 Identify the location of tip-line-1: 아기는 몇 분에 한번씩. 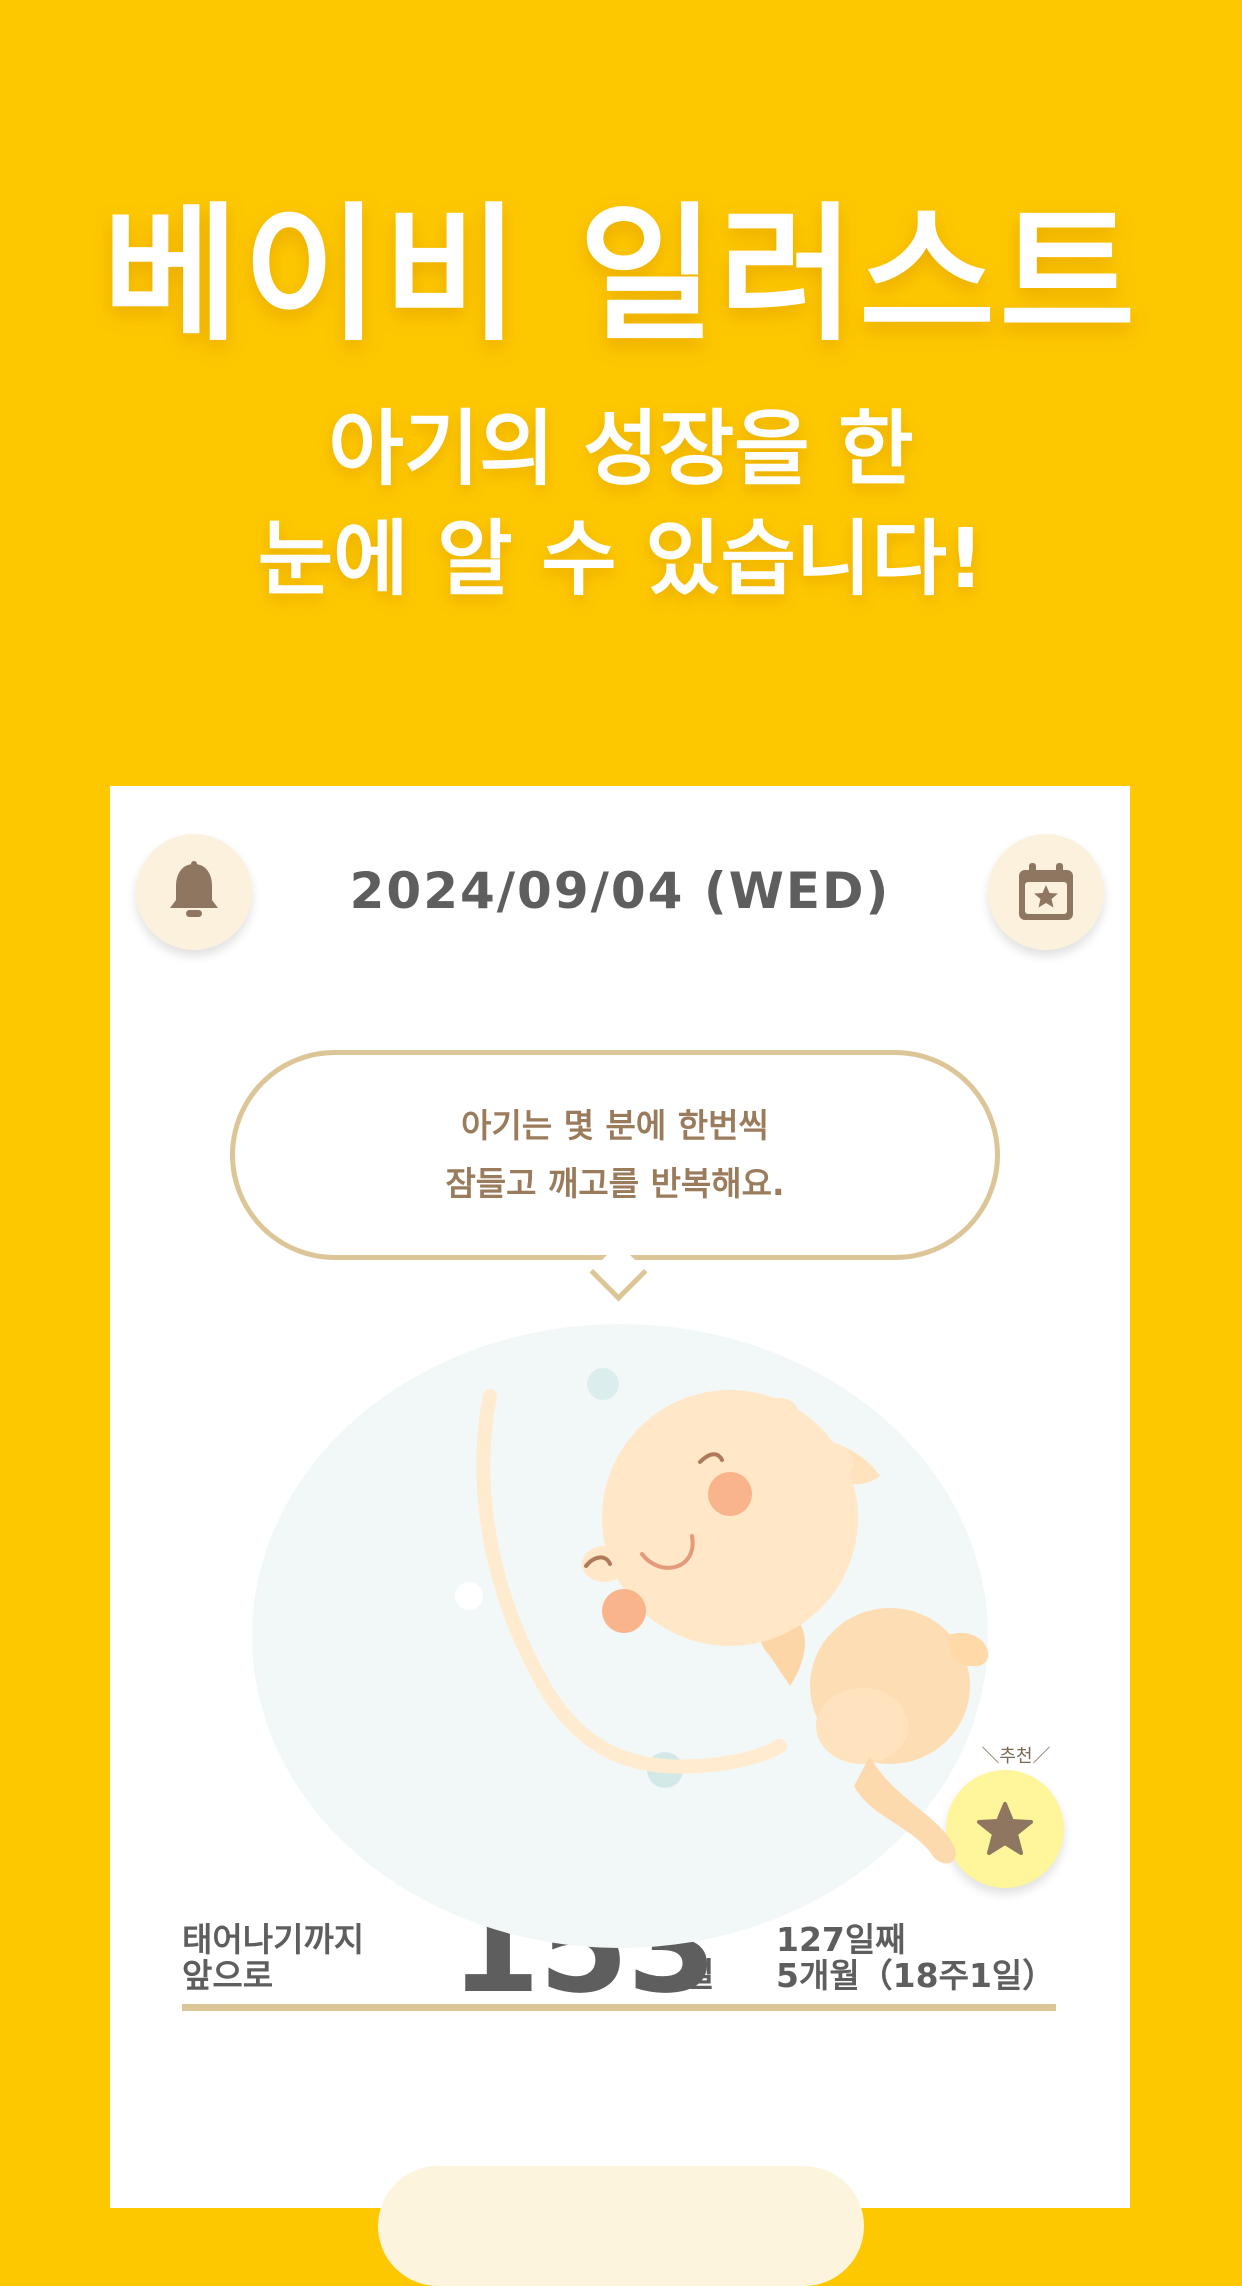
(615, 1125).